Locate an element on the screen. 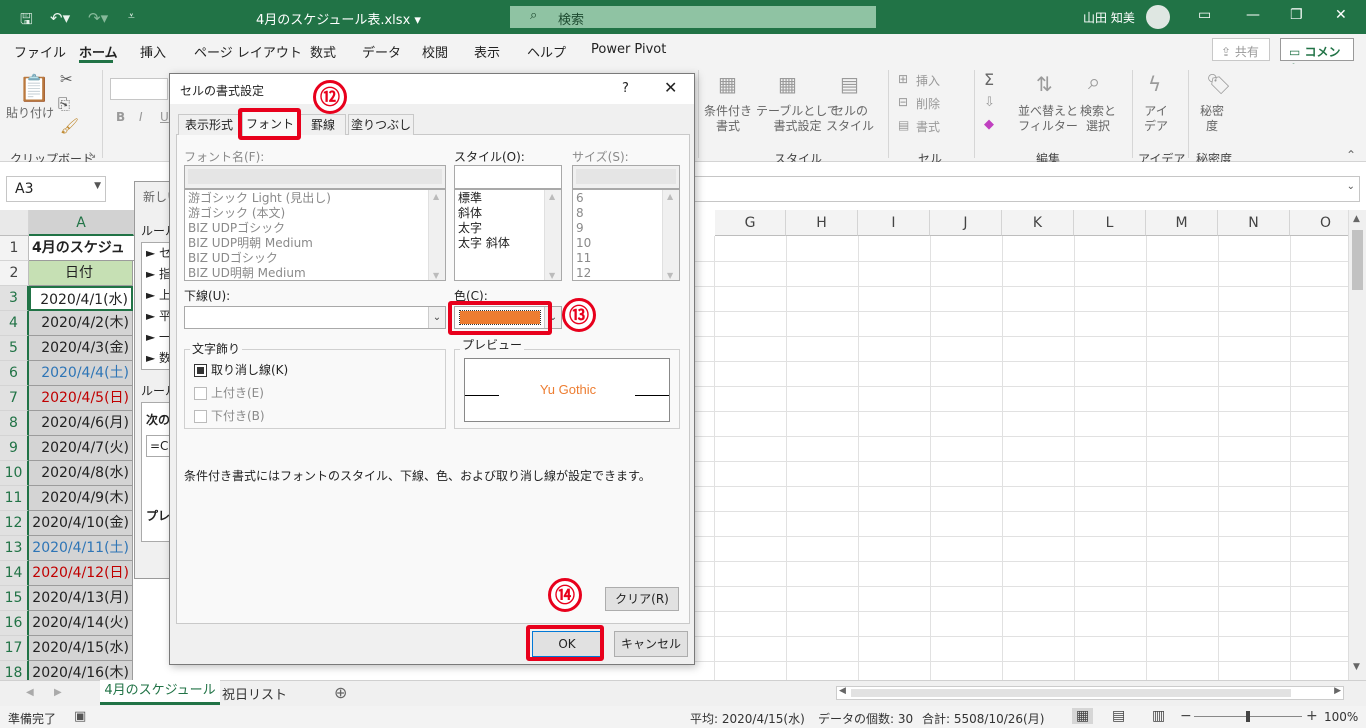 Image resolution: width=1366 pixels, height=728 pixels. tab-data: データ is located at coordinates (381, 51).